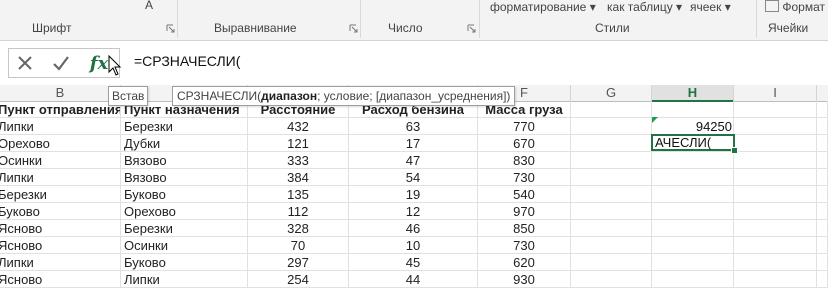  Describe the element at coordinates (692, 126) in the screenshot. I see `cell-h-value: 94250` at that location.